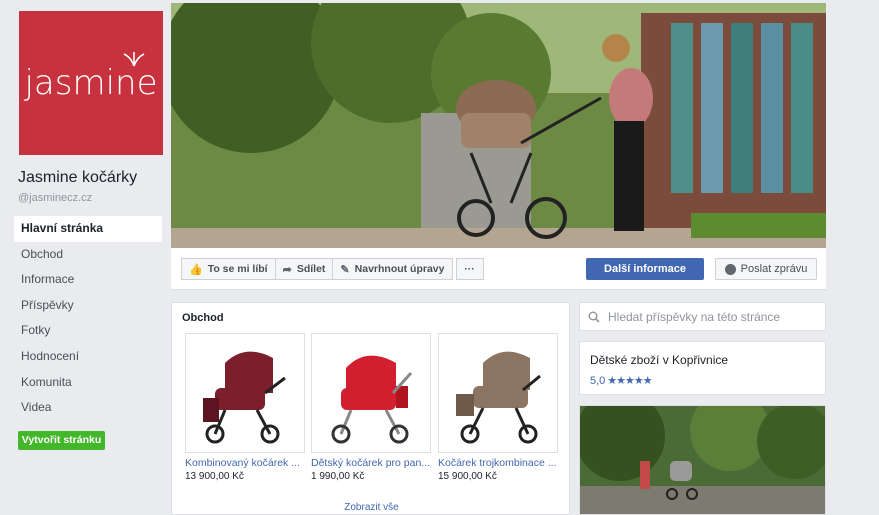 Image resolution: width=879 pixels, height=515 pixels. What do you see at coordinates (61, 440) in the screenshot?
I see `create-page-button: Vytvořit stránku` at bounding box center [61, 440].